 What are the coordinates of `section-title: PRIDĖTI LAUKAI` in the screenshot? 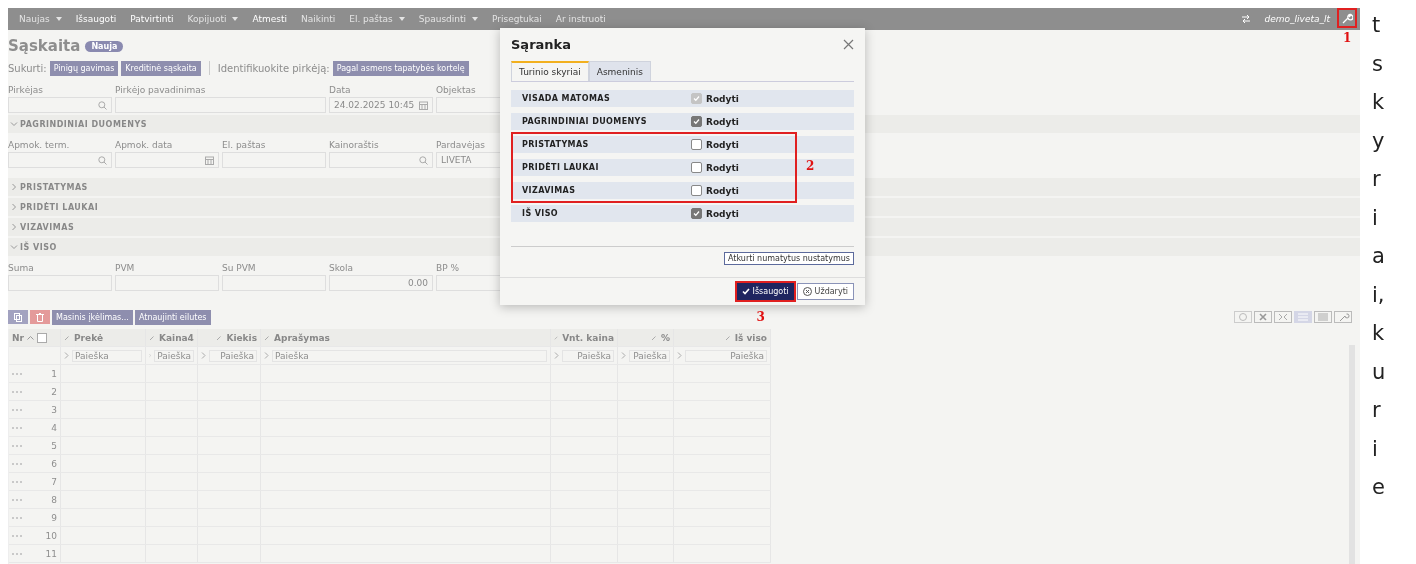 It's located at (59, 207).